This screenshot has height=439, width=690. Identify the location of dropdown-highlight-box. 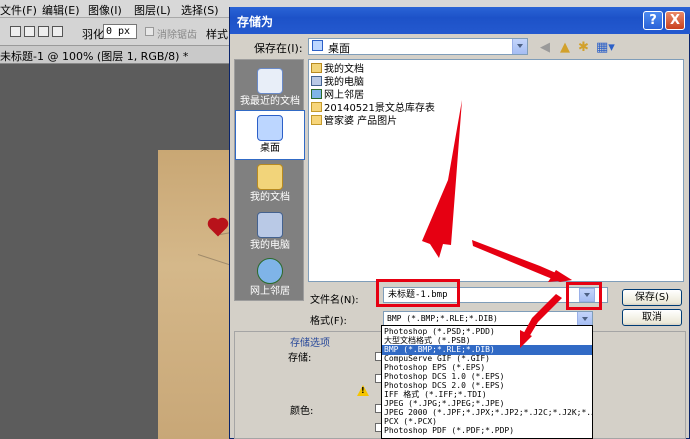
(584, 296).